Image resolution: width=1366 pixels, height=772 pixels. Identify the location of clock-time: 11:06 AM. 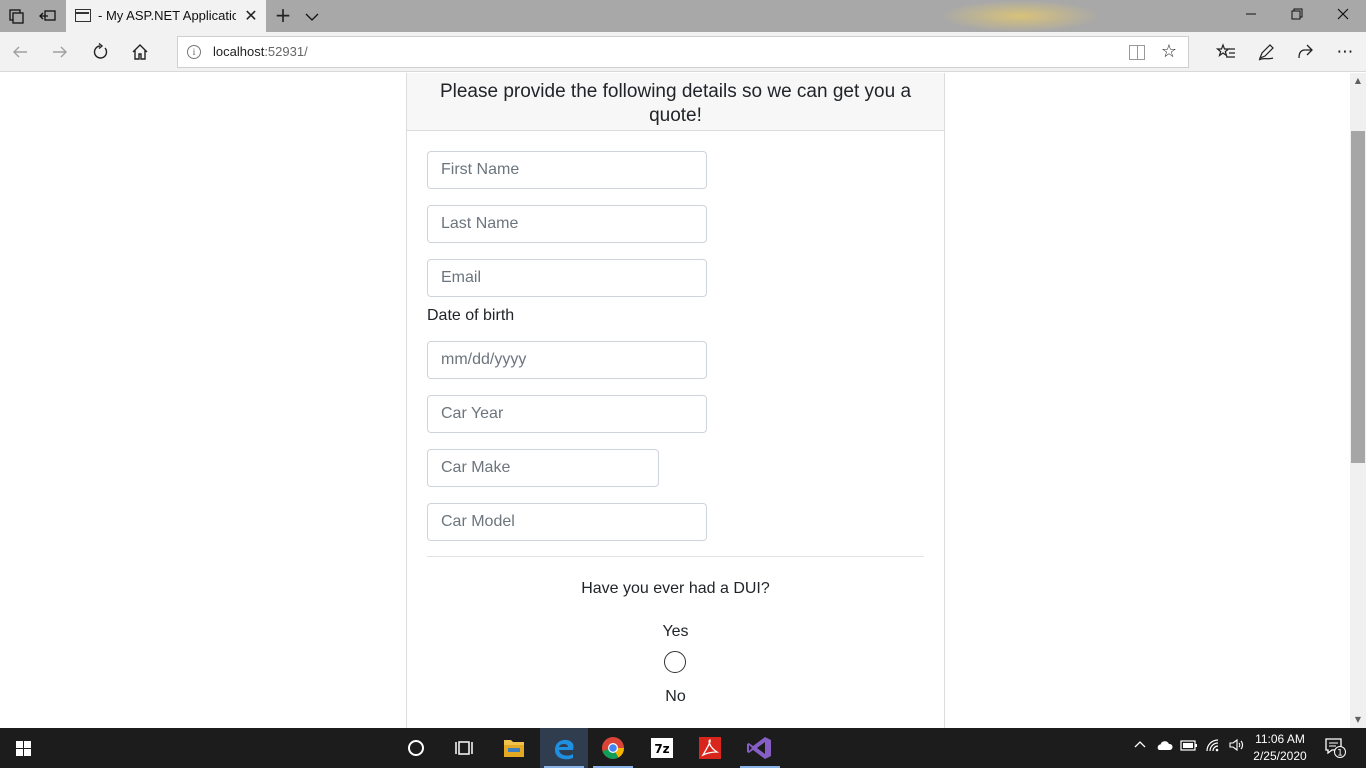
(1280, 739).